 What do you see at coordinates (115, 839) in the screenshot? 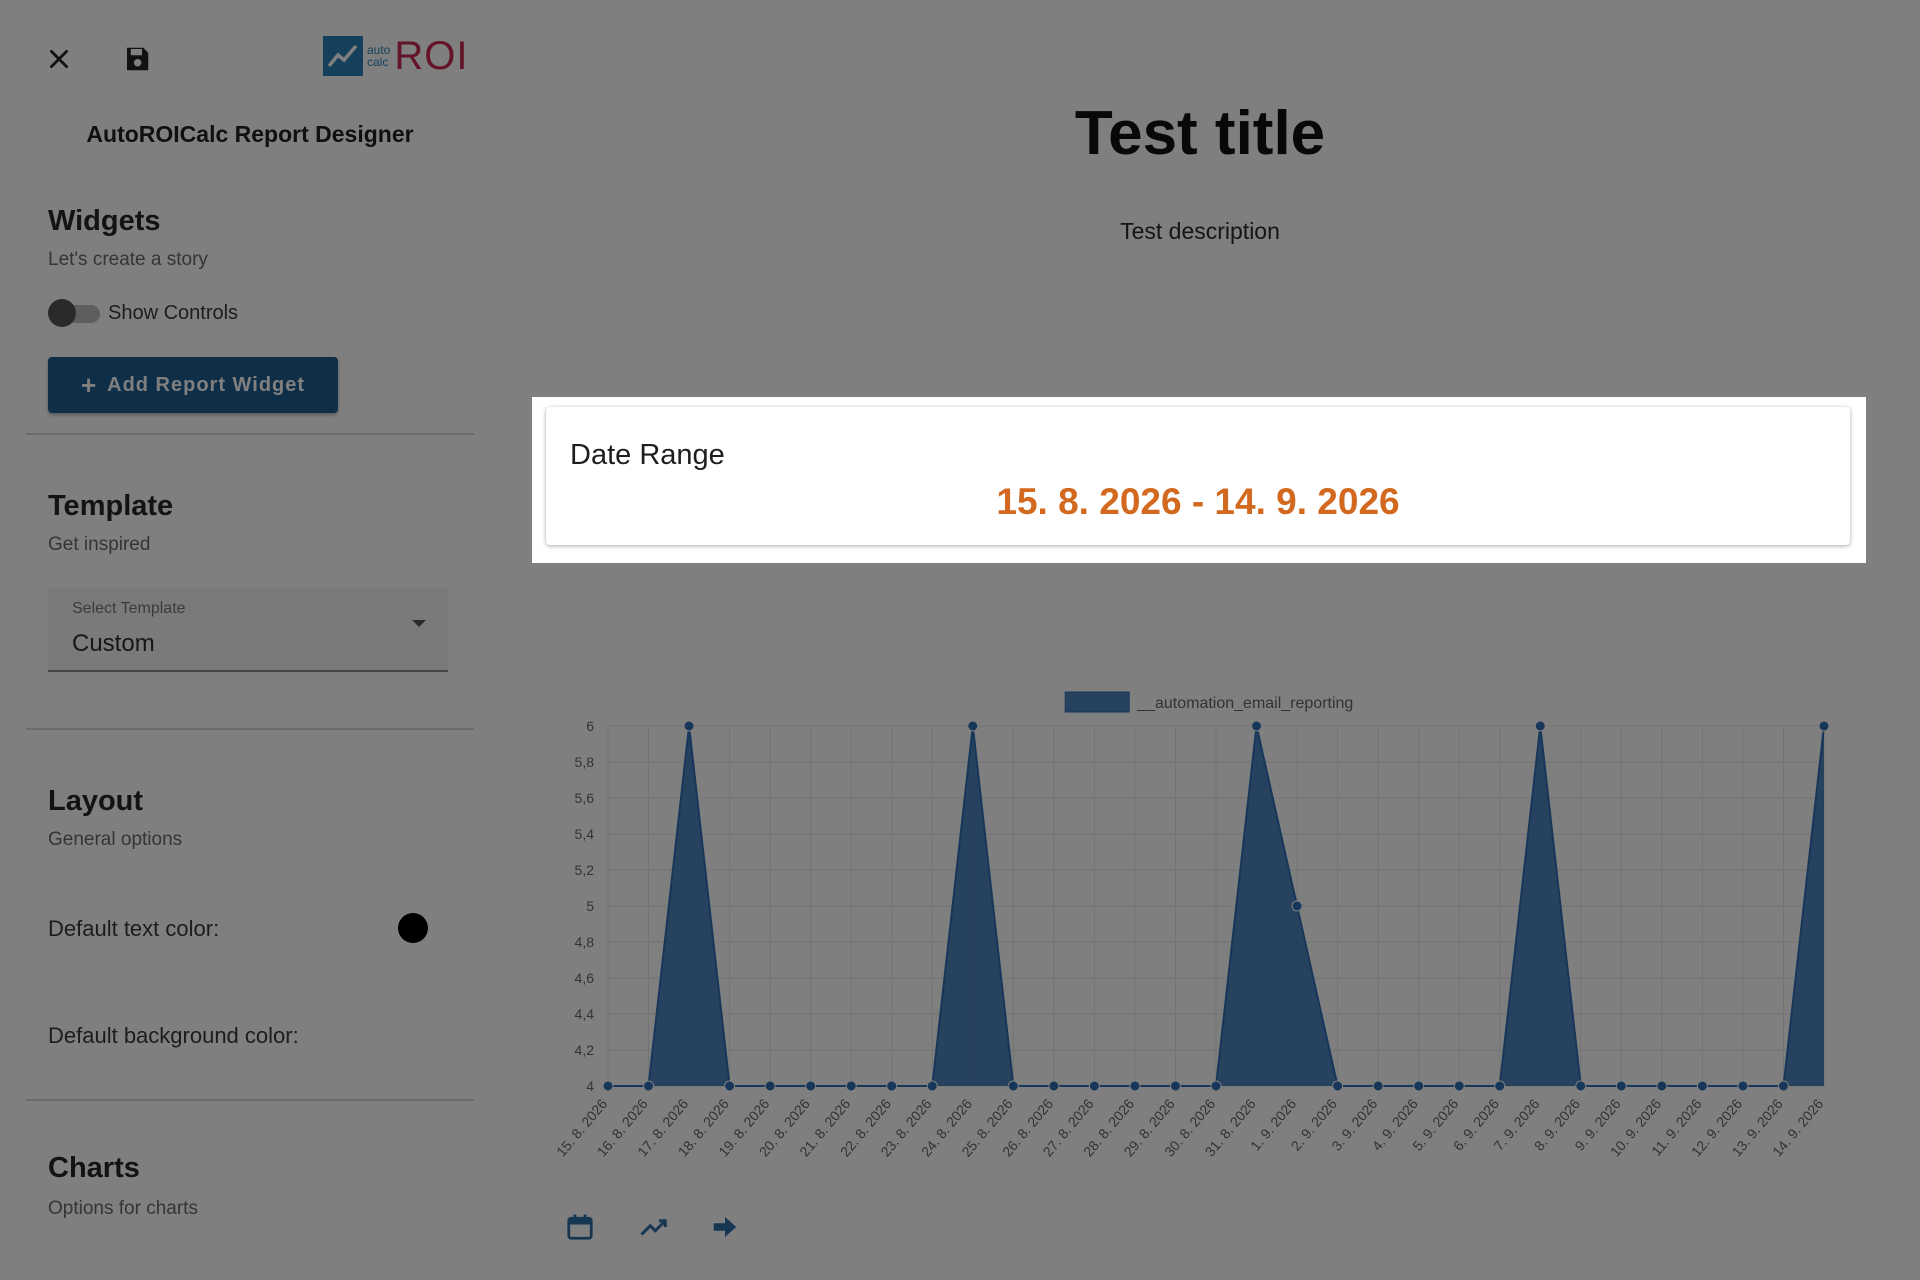
I see `layout-subtitle: General options` at bounding box center [115, 839].